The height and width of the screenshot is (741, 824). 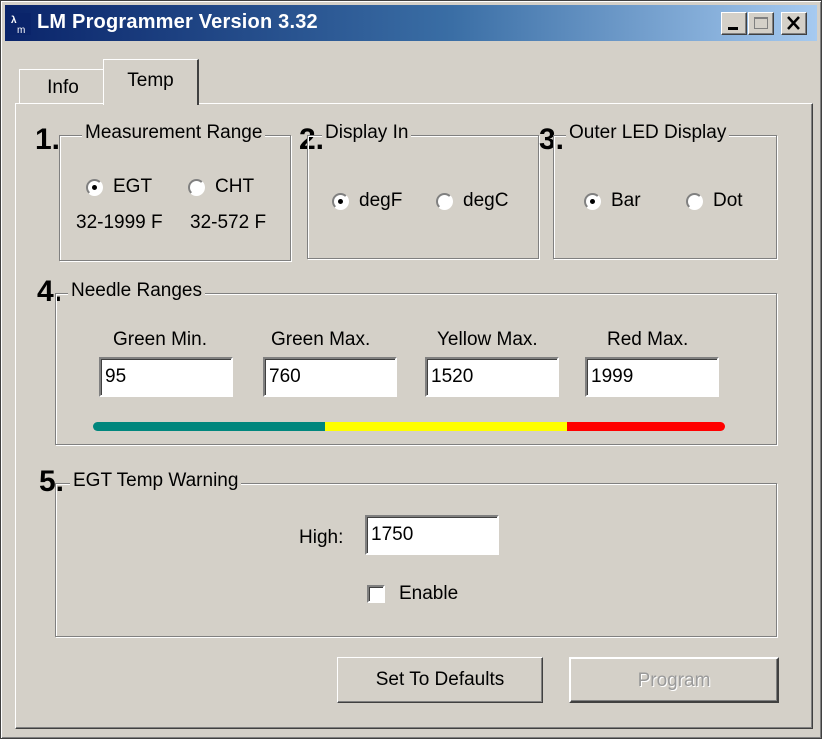 What do you see at coordinates (487, 339) in the screenshot?
I see `yellow-max-label: Yellow Max.` at bounding box center [487, 339].